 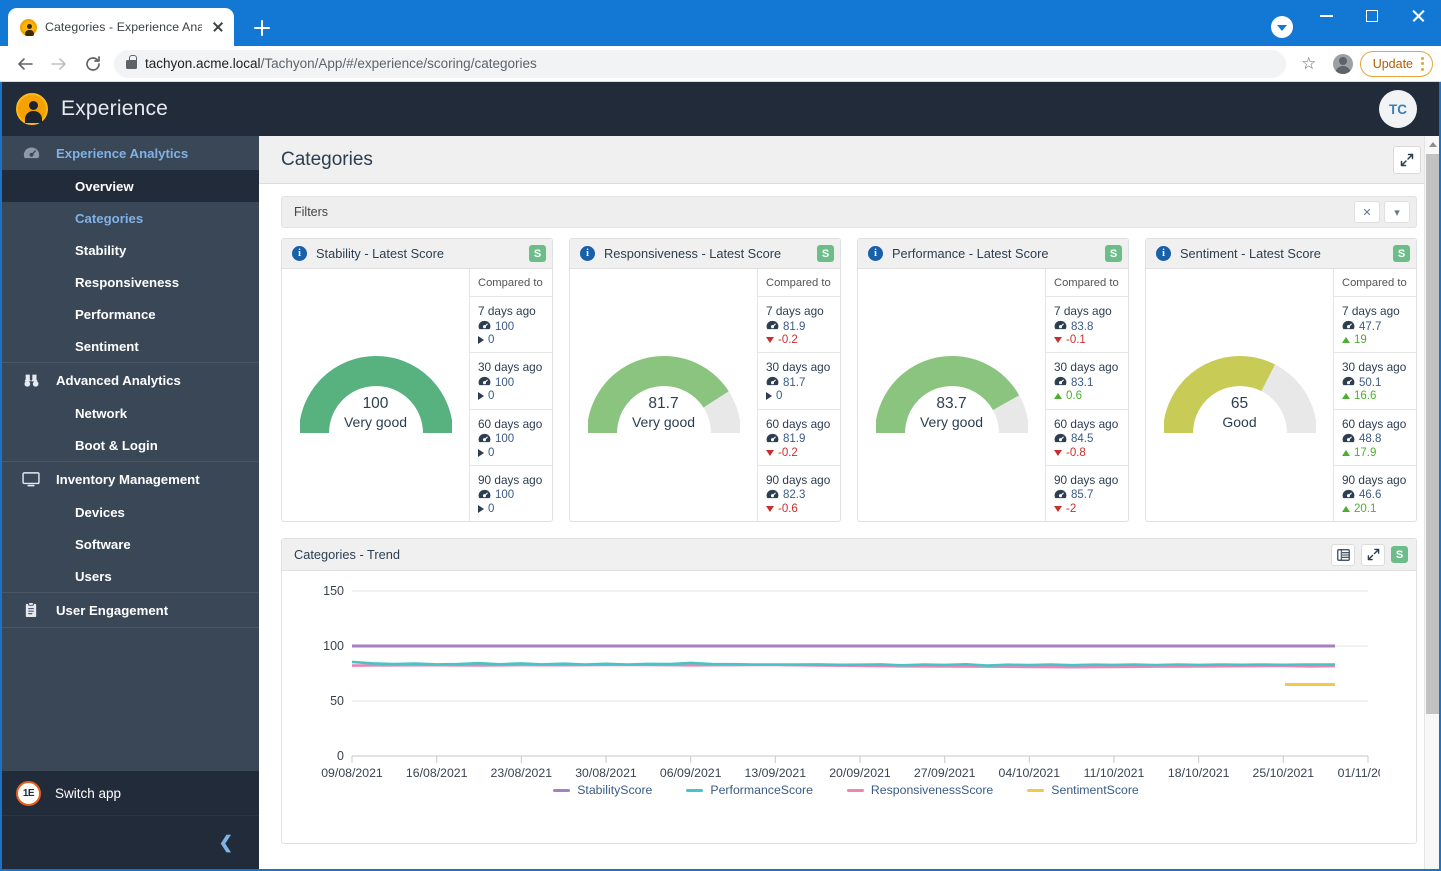 I want to click on update-button: Update, so click(x=1396, y=63).